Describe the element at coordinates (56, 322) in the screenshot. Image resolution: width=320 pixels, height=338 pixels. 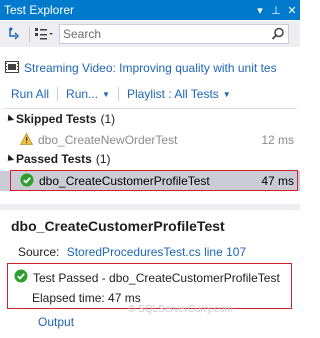
I see `output-link: Output` at that location.